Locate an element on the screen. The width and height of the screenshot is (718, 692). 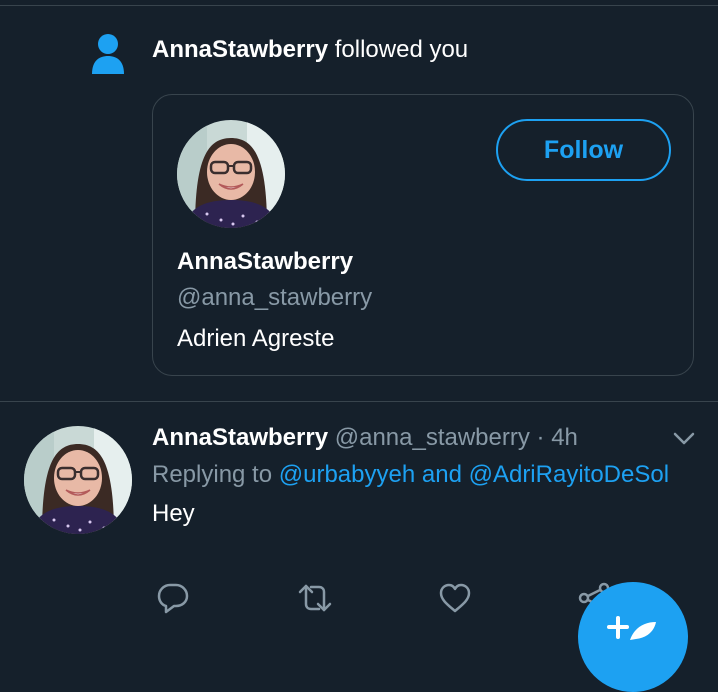
mention-link: @urbabyyeh is located at coordinates (347, 474).